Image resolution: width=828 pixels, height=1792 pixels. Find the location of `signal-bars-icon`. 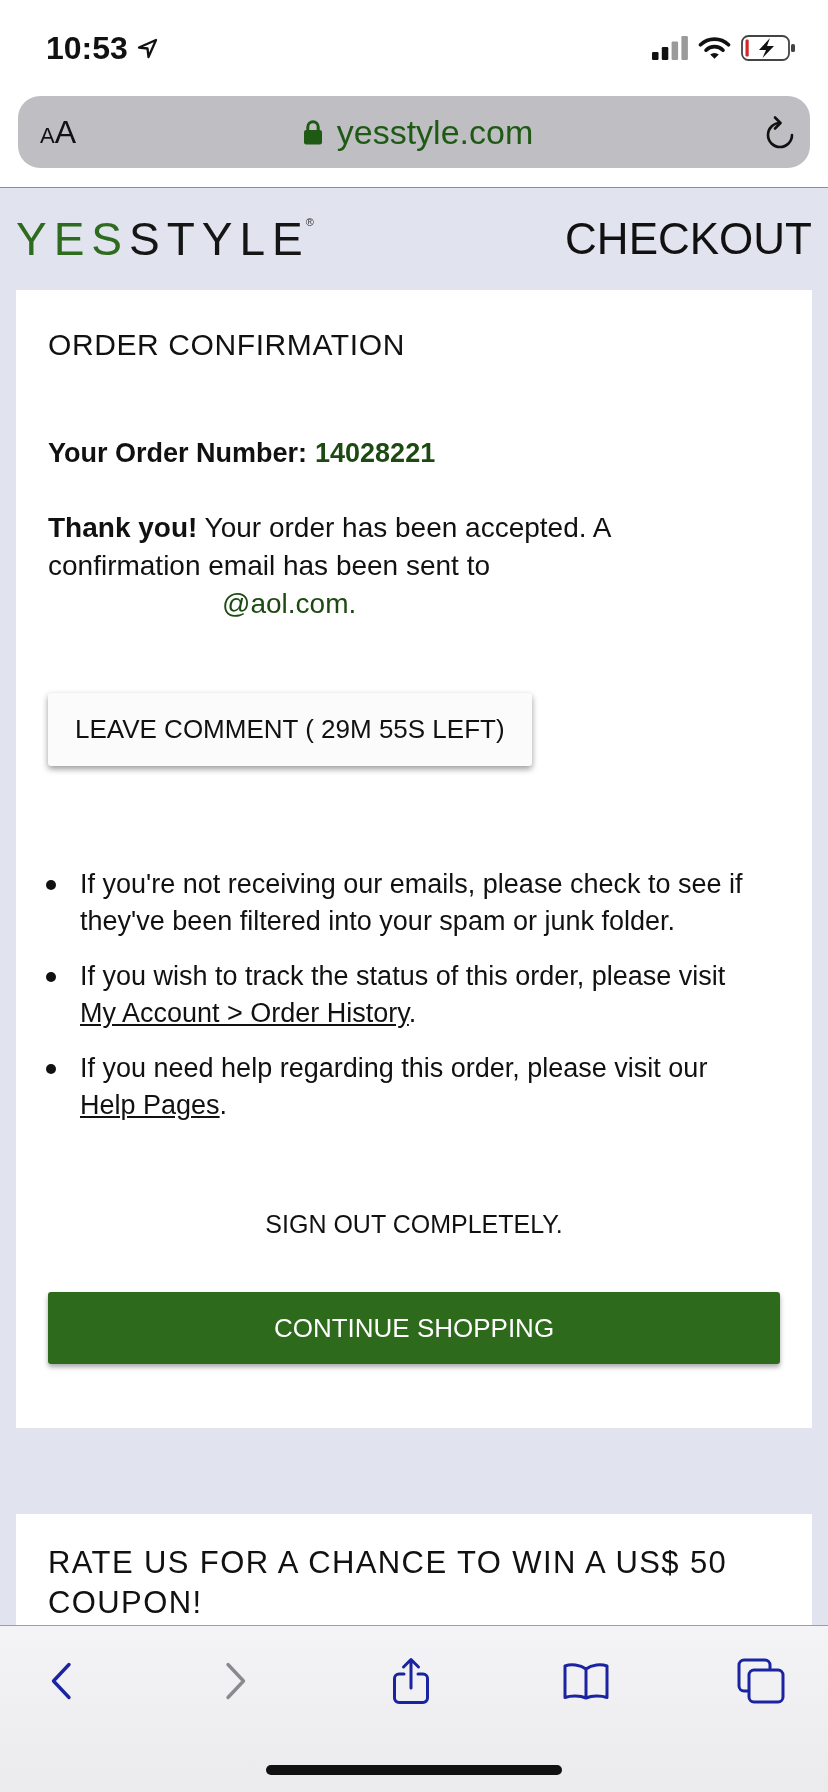

signal-bars-icon is located at coordinates (670, 48).